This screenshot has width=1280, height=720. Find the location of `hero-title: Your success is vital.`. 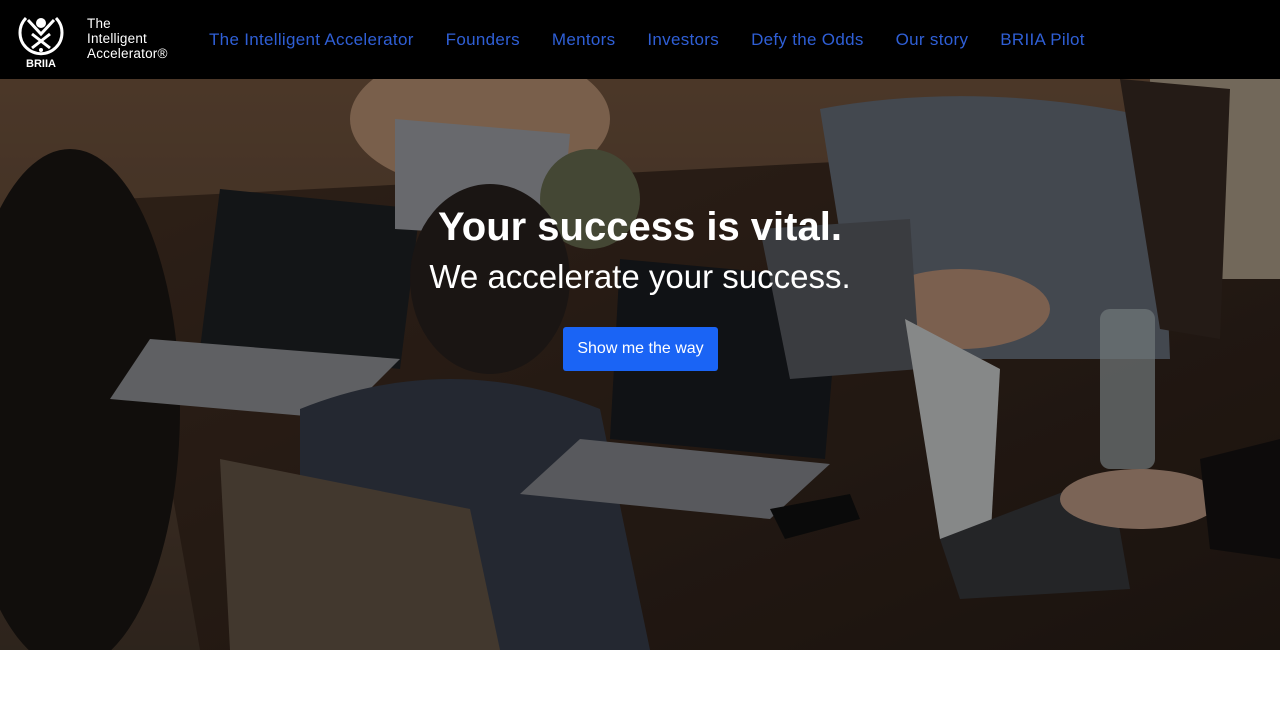

hero-title: Your success is vital. is located at coordinates (640, 227).